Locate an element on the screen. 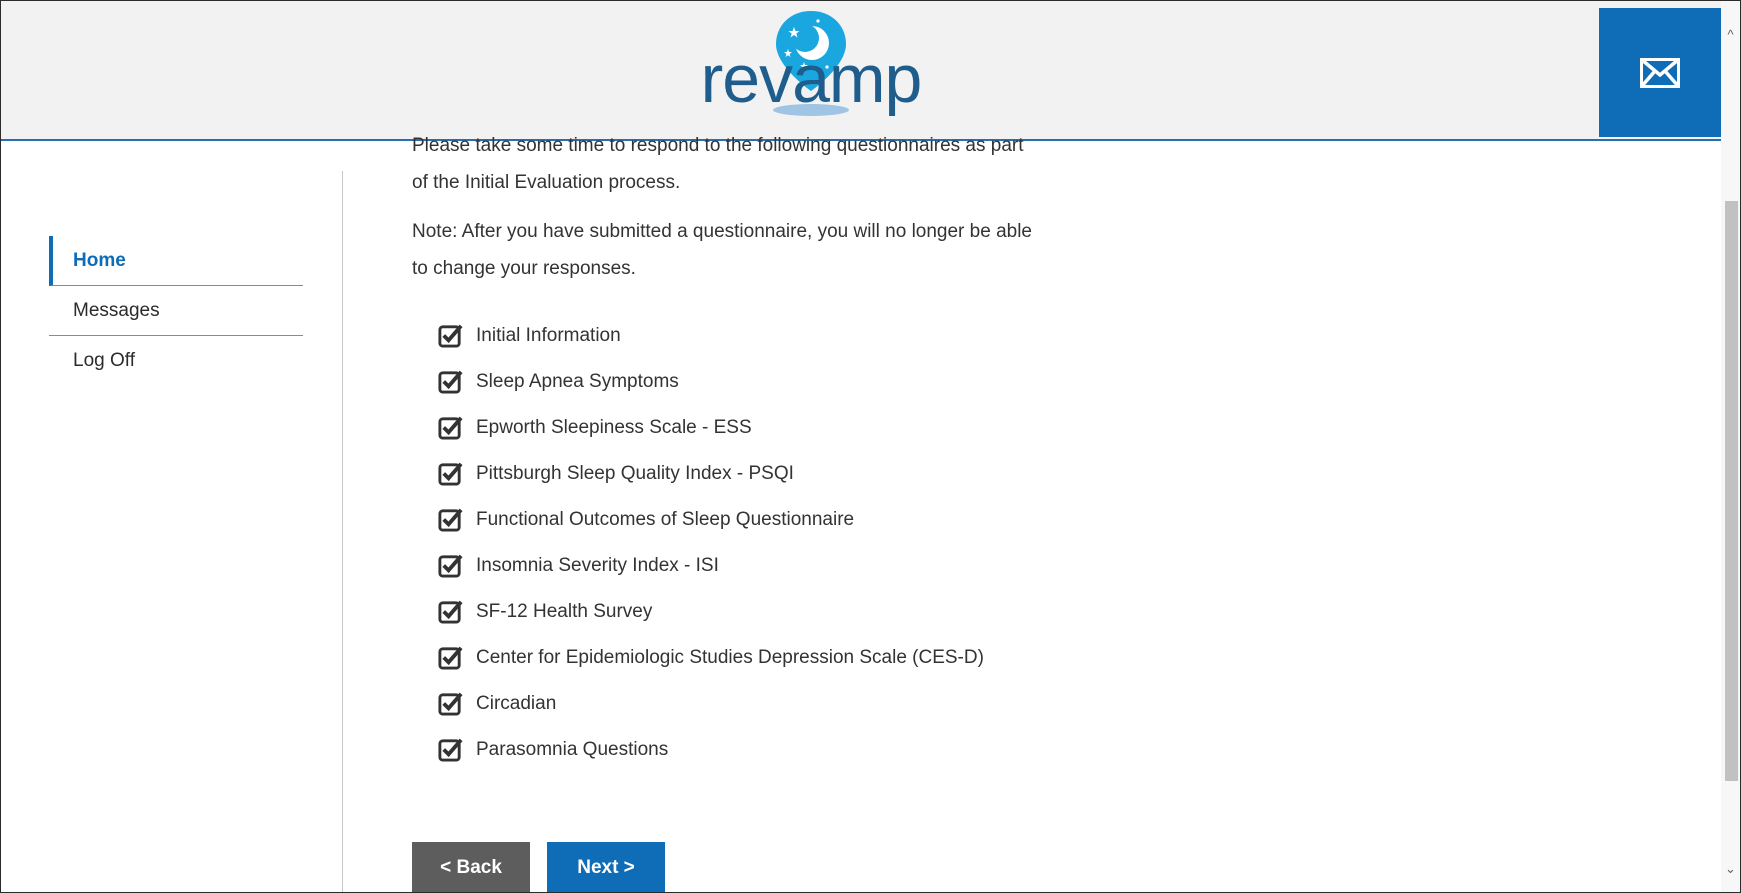 Image resolution: width=1741 pixels, height=893 pixels. sidebar-item-messages: Messages is located at coordinates (176, 311).